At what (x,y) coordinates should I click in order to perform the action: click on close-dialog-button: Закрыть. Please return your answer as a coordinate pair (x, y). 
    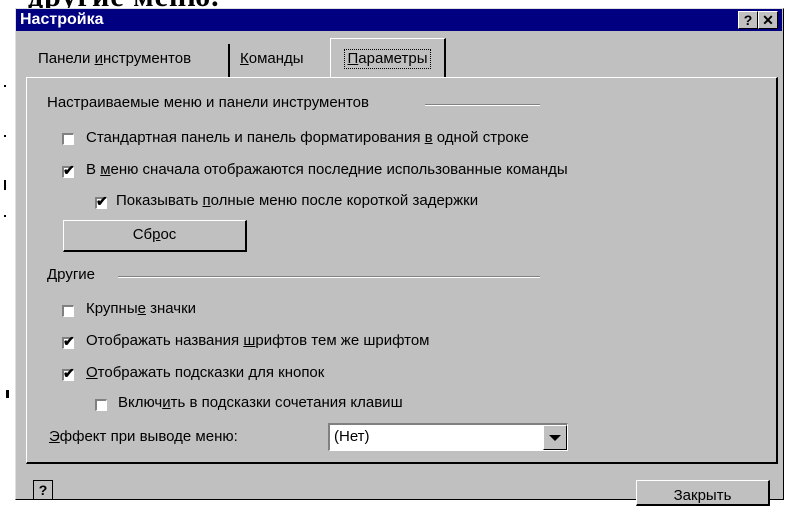
    Looking at the image, I should click on (703, 493).